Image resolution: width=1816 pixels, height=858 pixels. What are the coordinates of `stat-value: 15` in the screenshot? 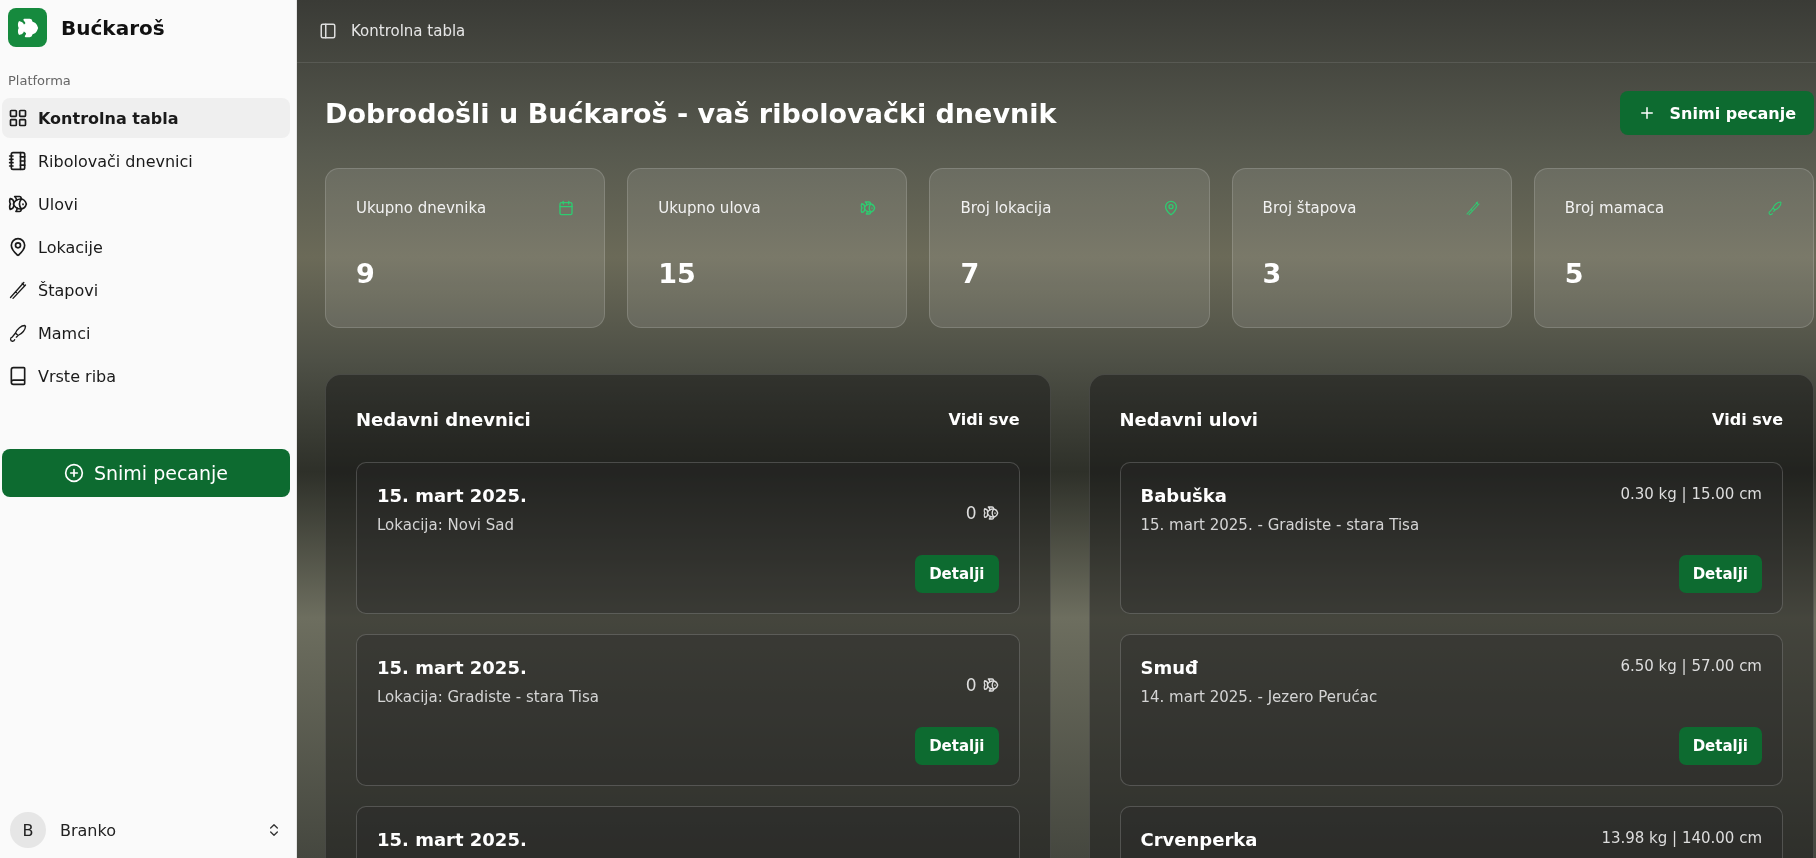 It's located at (677, 273).